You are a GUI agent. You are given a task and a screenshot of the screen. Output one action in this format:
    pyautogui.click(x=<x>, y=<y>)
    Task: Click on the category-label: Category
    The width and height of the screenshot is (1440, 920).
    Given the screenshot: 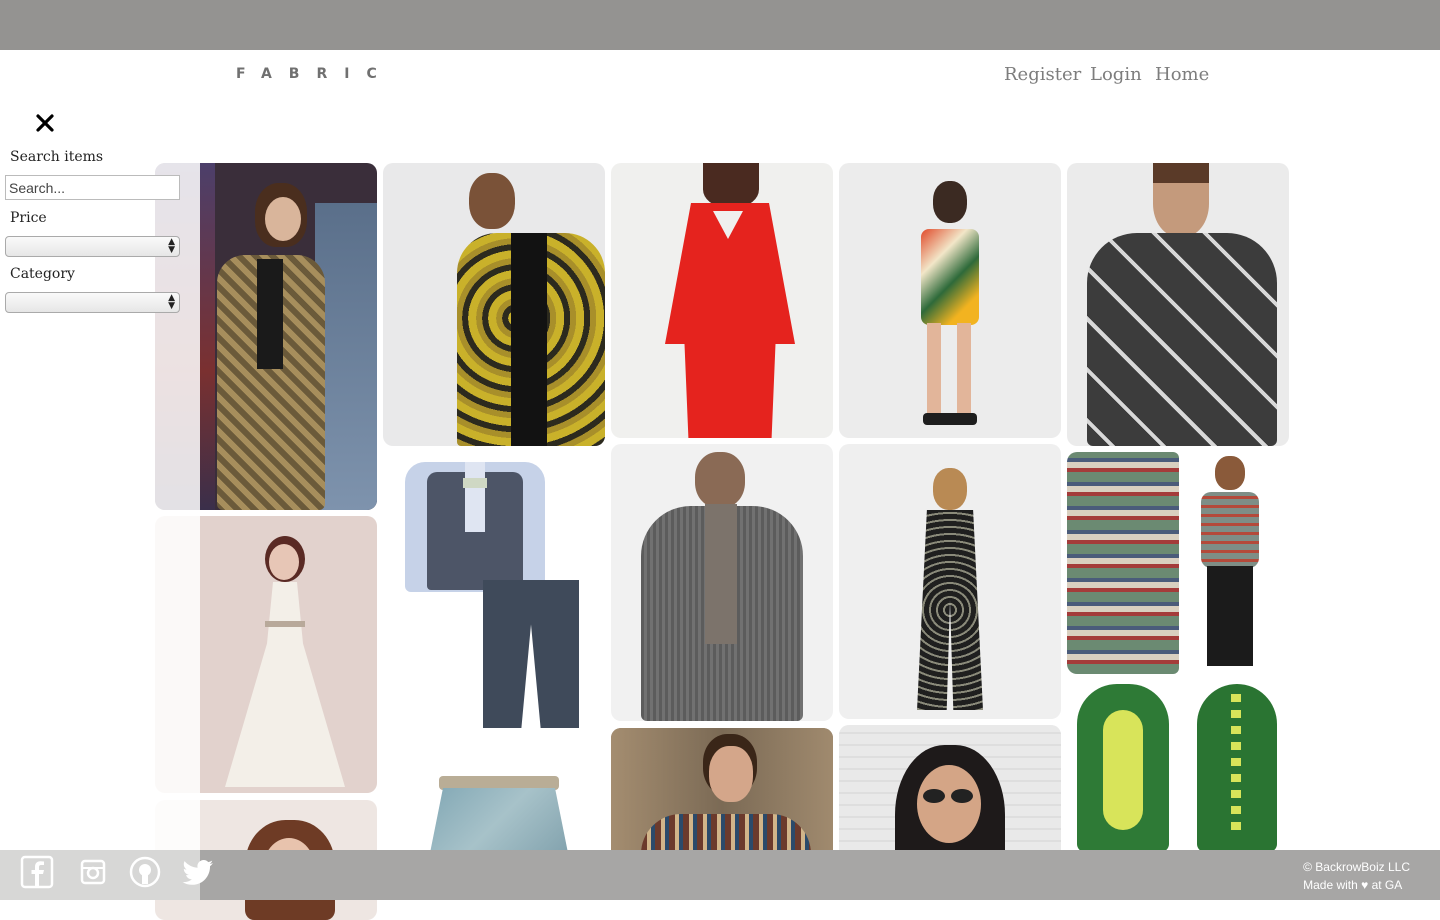 What is the action you would take?
    pyautogui.click(x=42, y=274)
    